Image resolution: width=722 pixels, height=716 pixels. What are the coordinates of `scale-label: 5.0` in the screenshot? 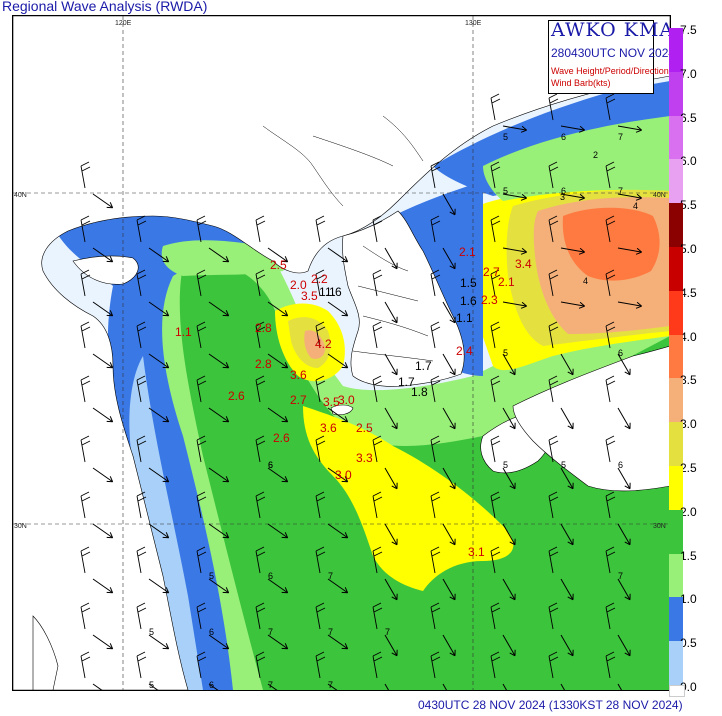 It's located at (688, 249).